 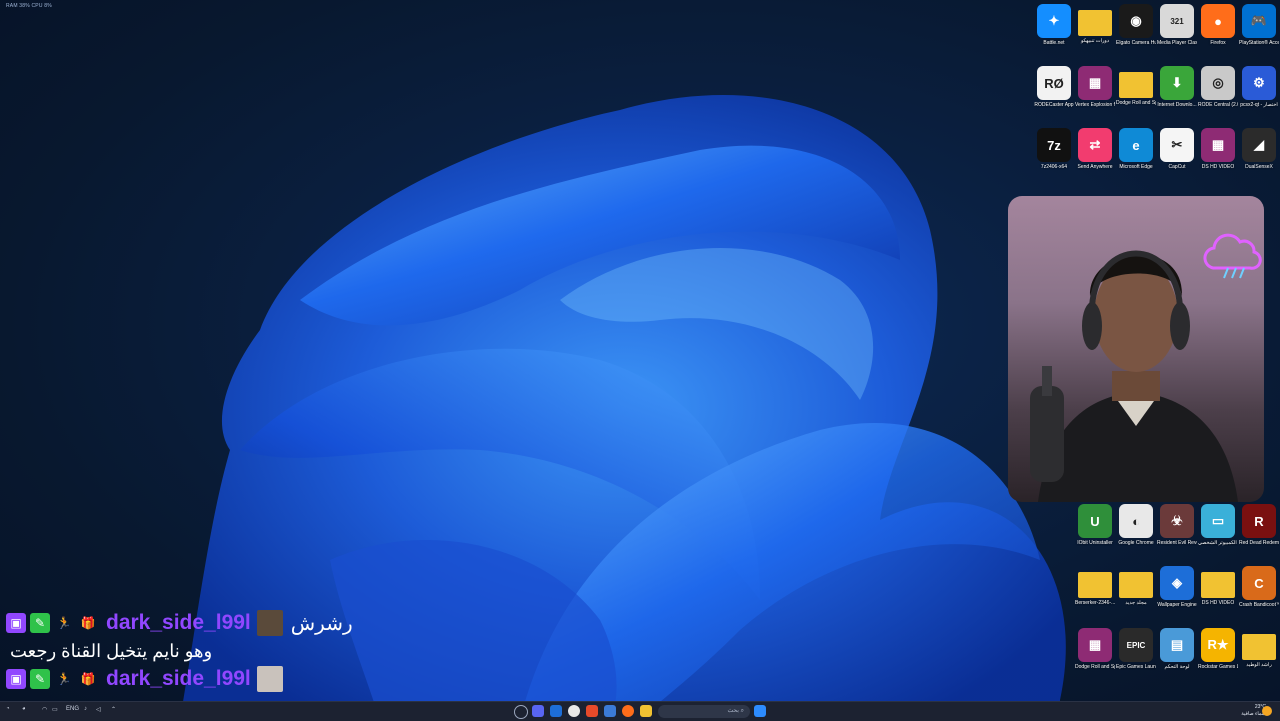 I want to click on tray-overflow-icon: ⌃, so click(x=113, y=709).